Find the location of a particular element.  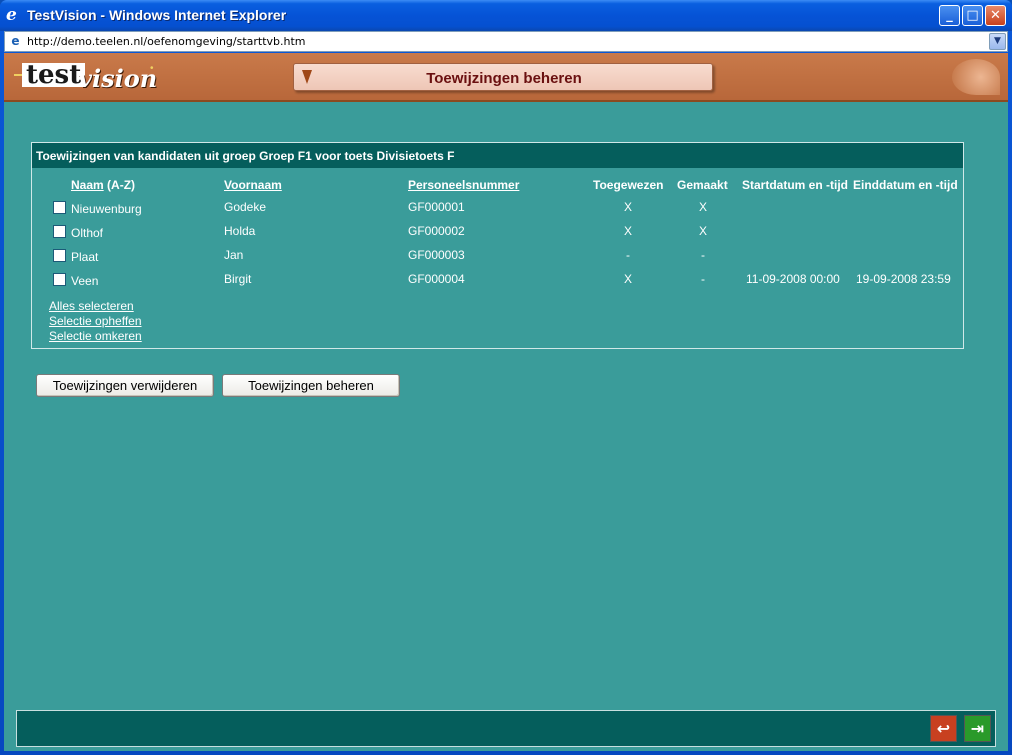

cell-naam: Olthof is located at coordinates (87, 233).